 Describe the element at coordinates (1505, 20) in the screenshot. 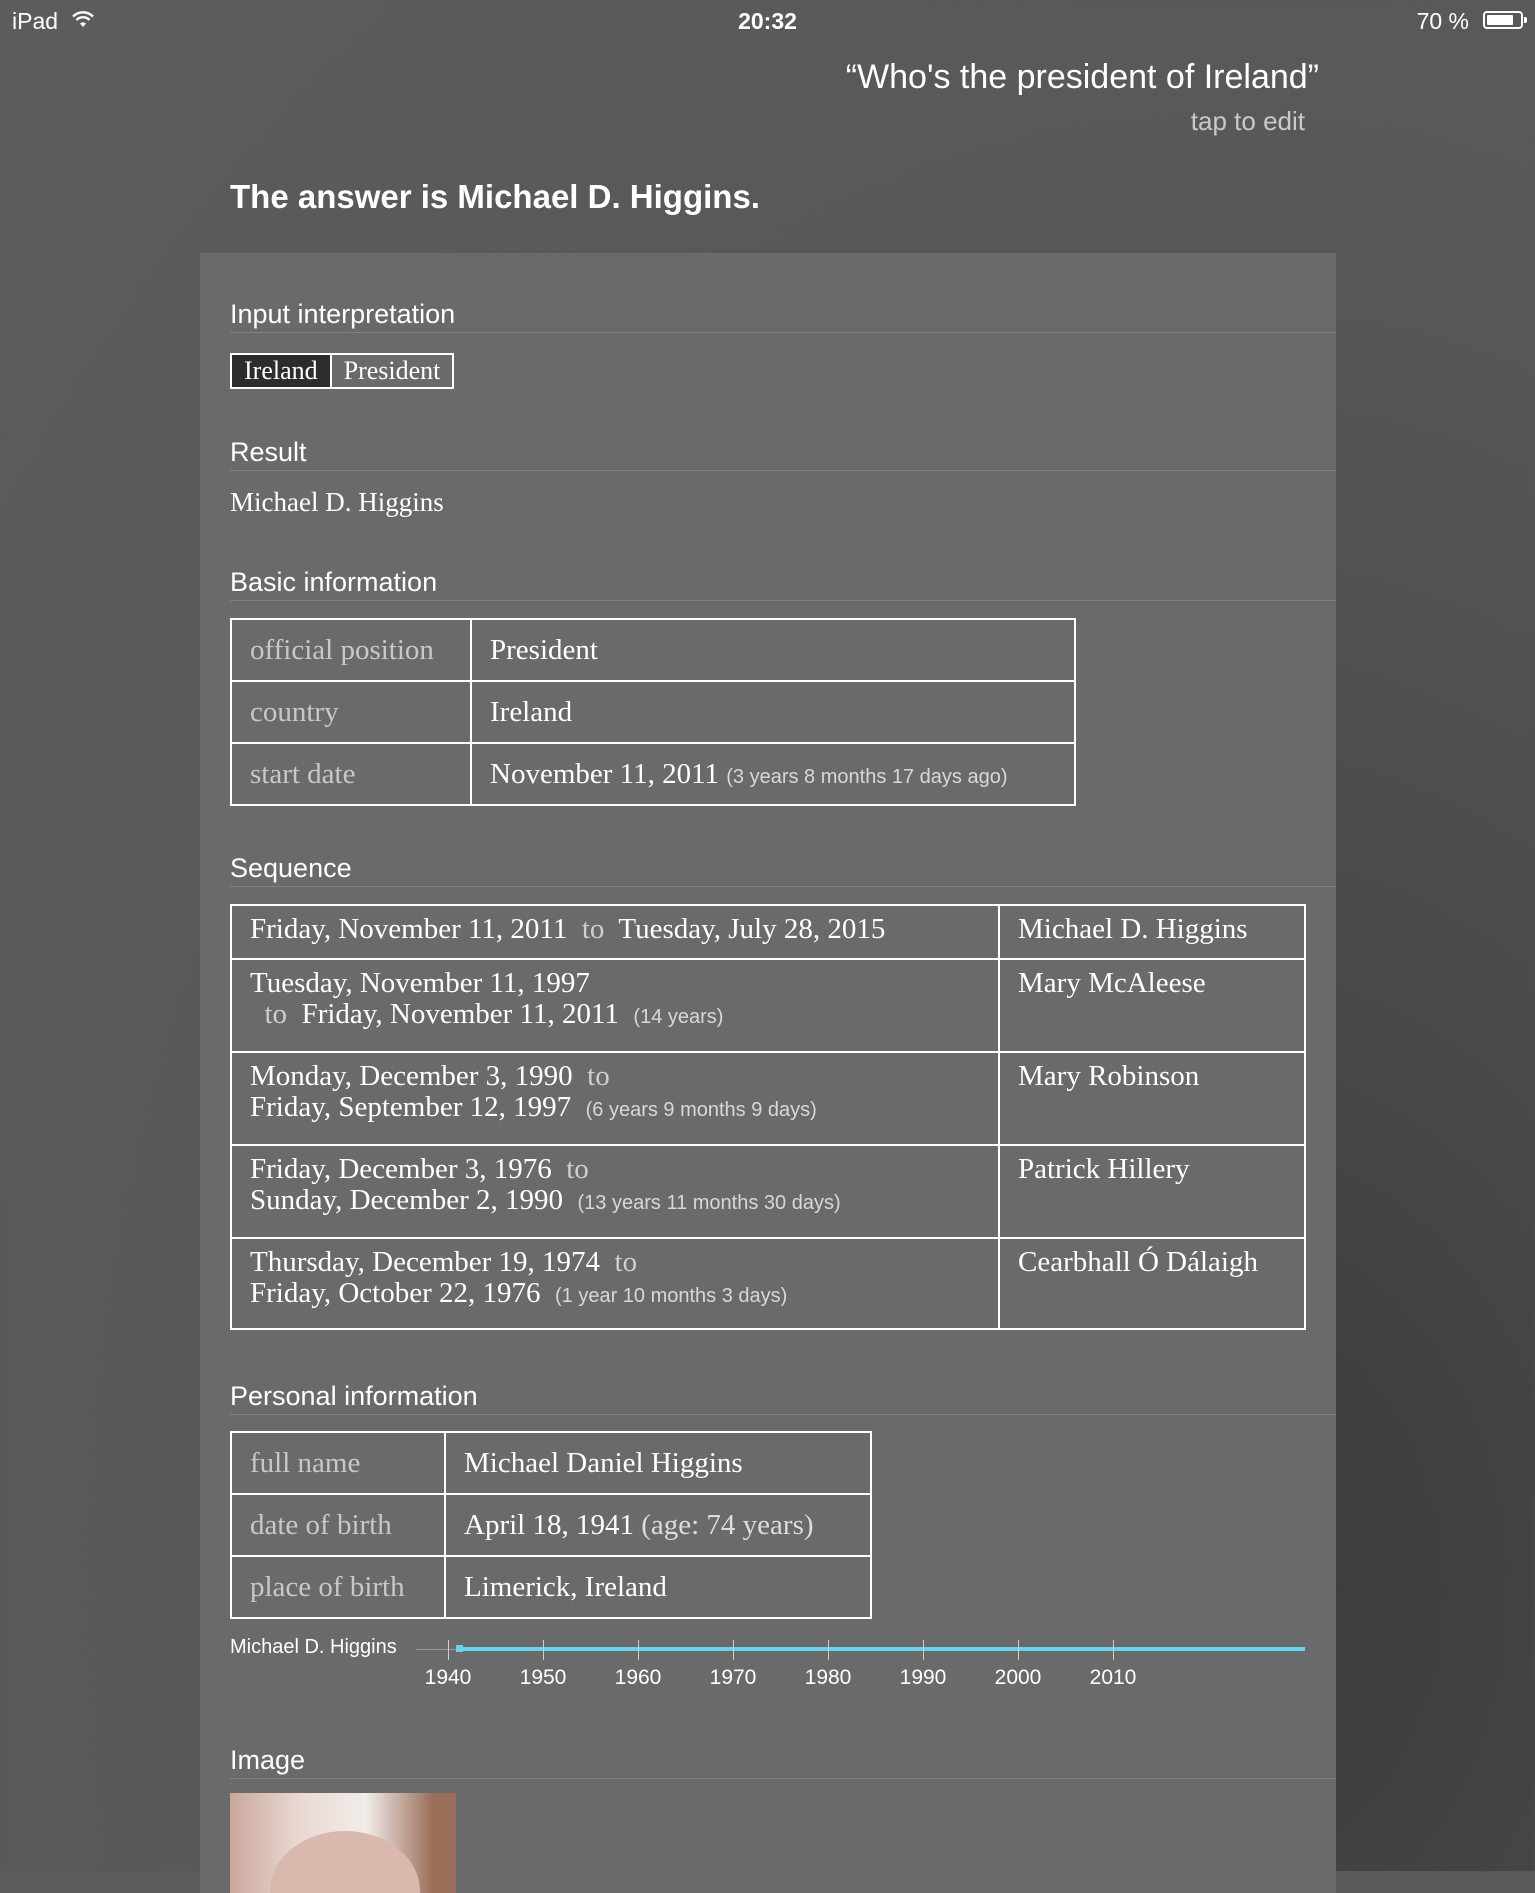

I see `battery-icon` at that location.